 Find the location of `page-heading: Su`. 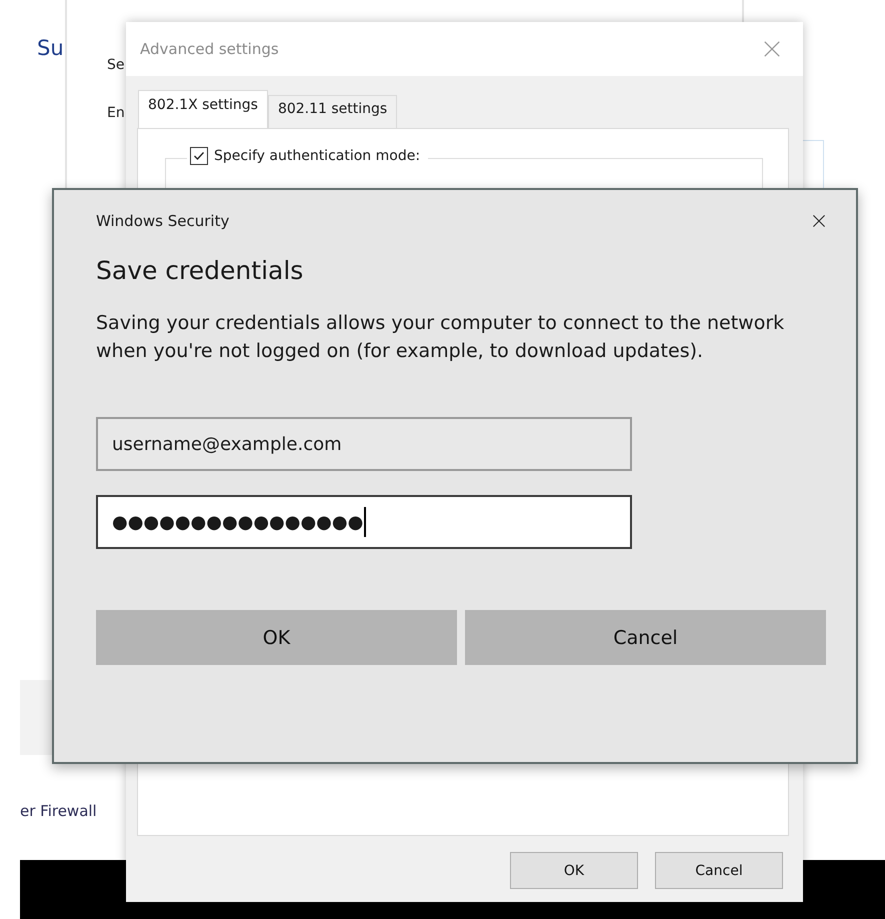

page-heading: Su is located at coordinates (50, 48).